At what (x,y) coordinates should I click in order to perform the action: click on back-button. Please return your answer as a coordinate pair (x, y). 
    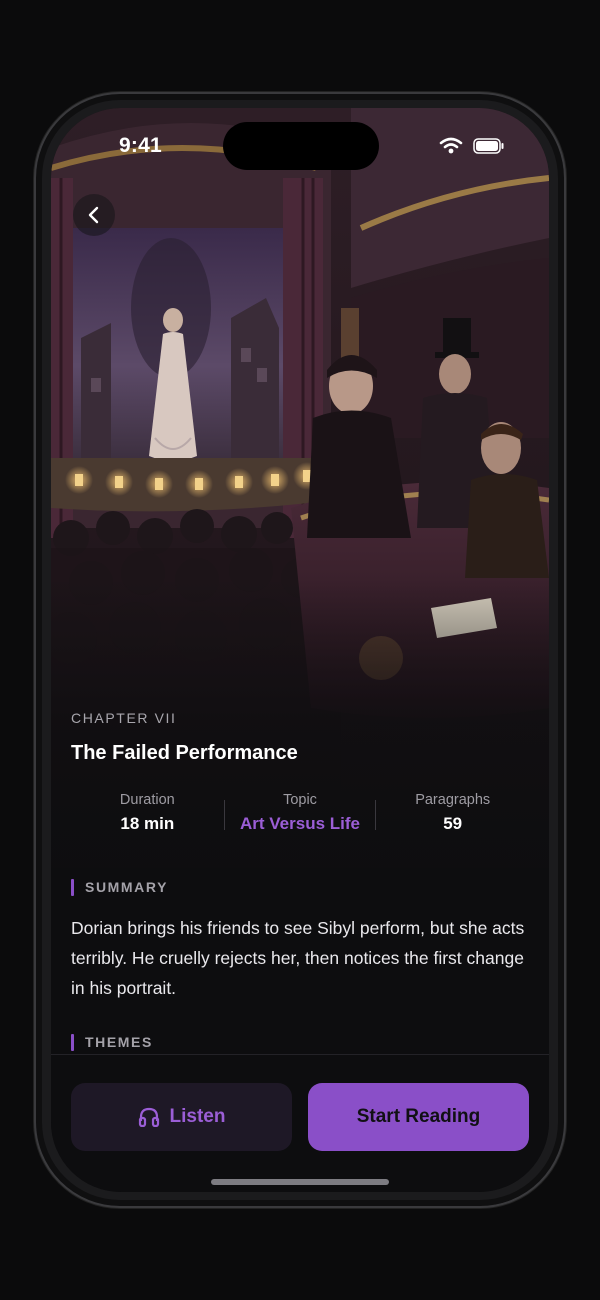
    Looking at the image, I should click on (94, 215).